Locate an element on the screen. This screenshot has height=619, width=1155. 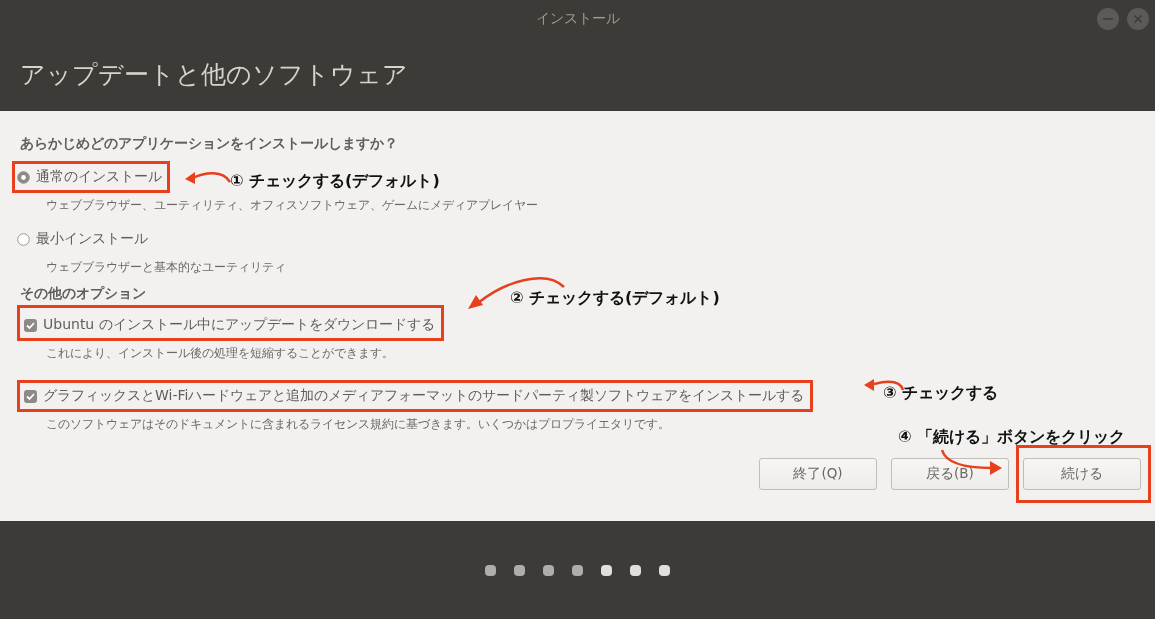
option-description: このソフトウェアはそのドキュメントに含まれるライセンス規約に基づきます。いくつかはプロプライエタリです。 is located at coordinates (358, 424).